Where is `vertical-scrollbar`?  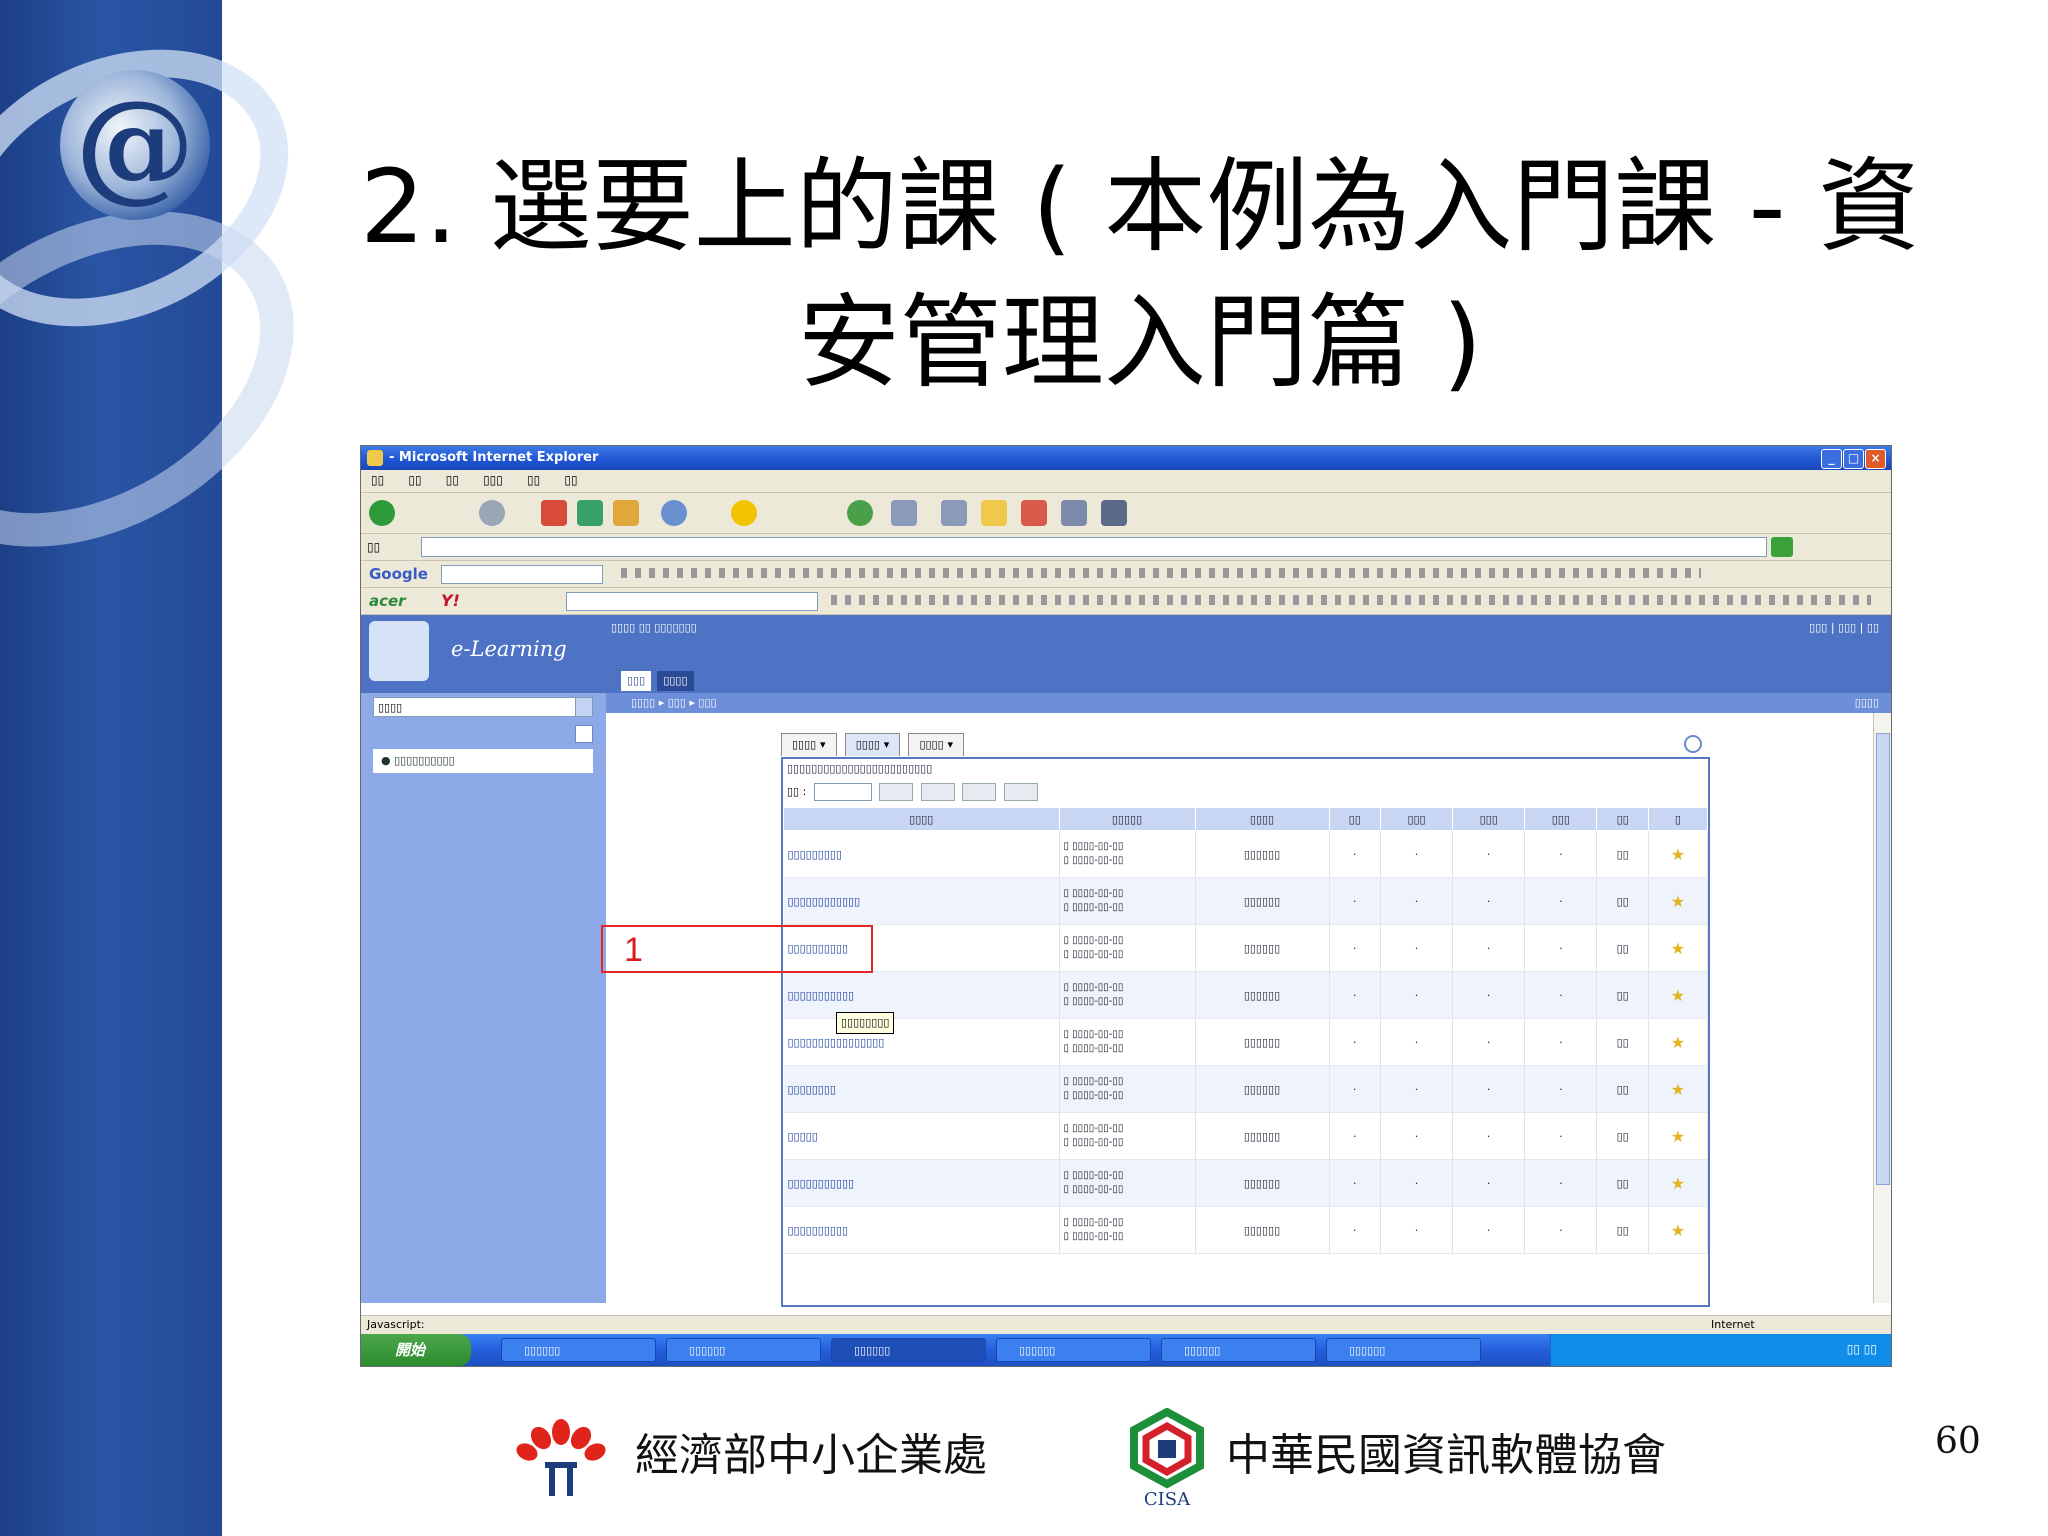
vertical-scrollbar is located at coordinates (1882, 1008).